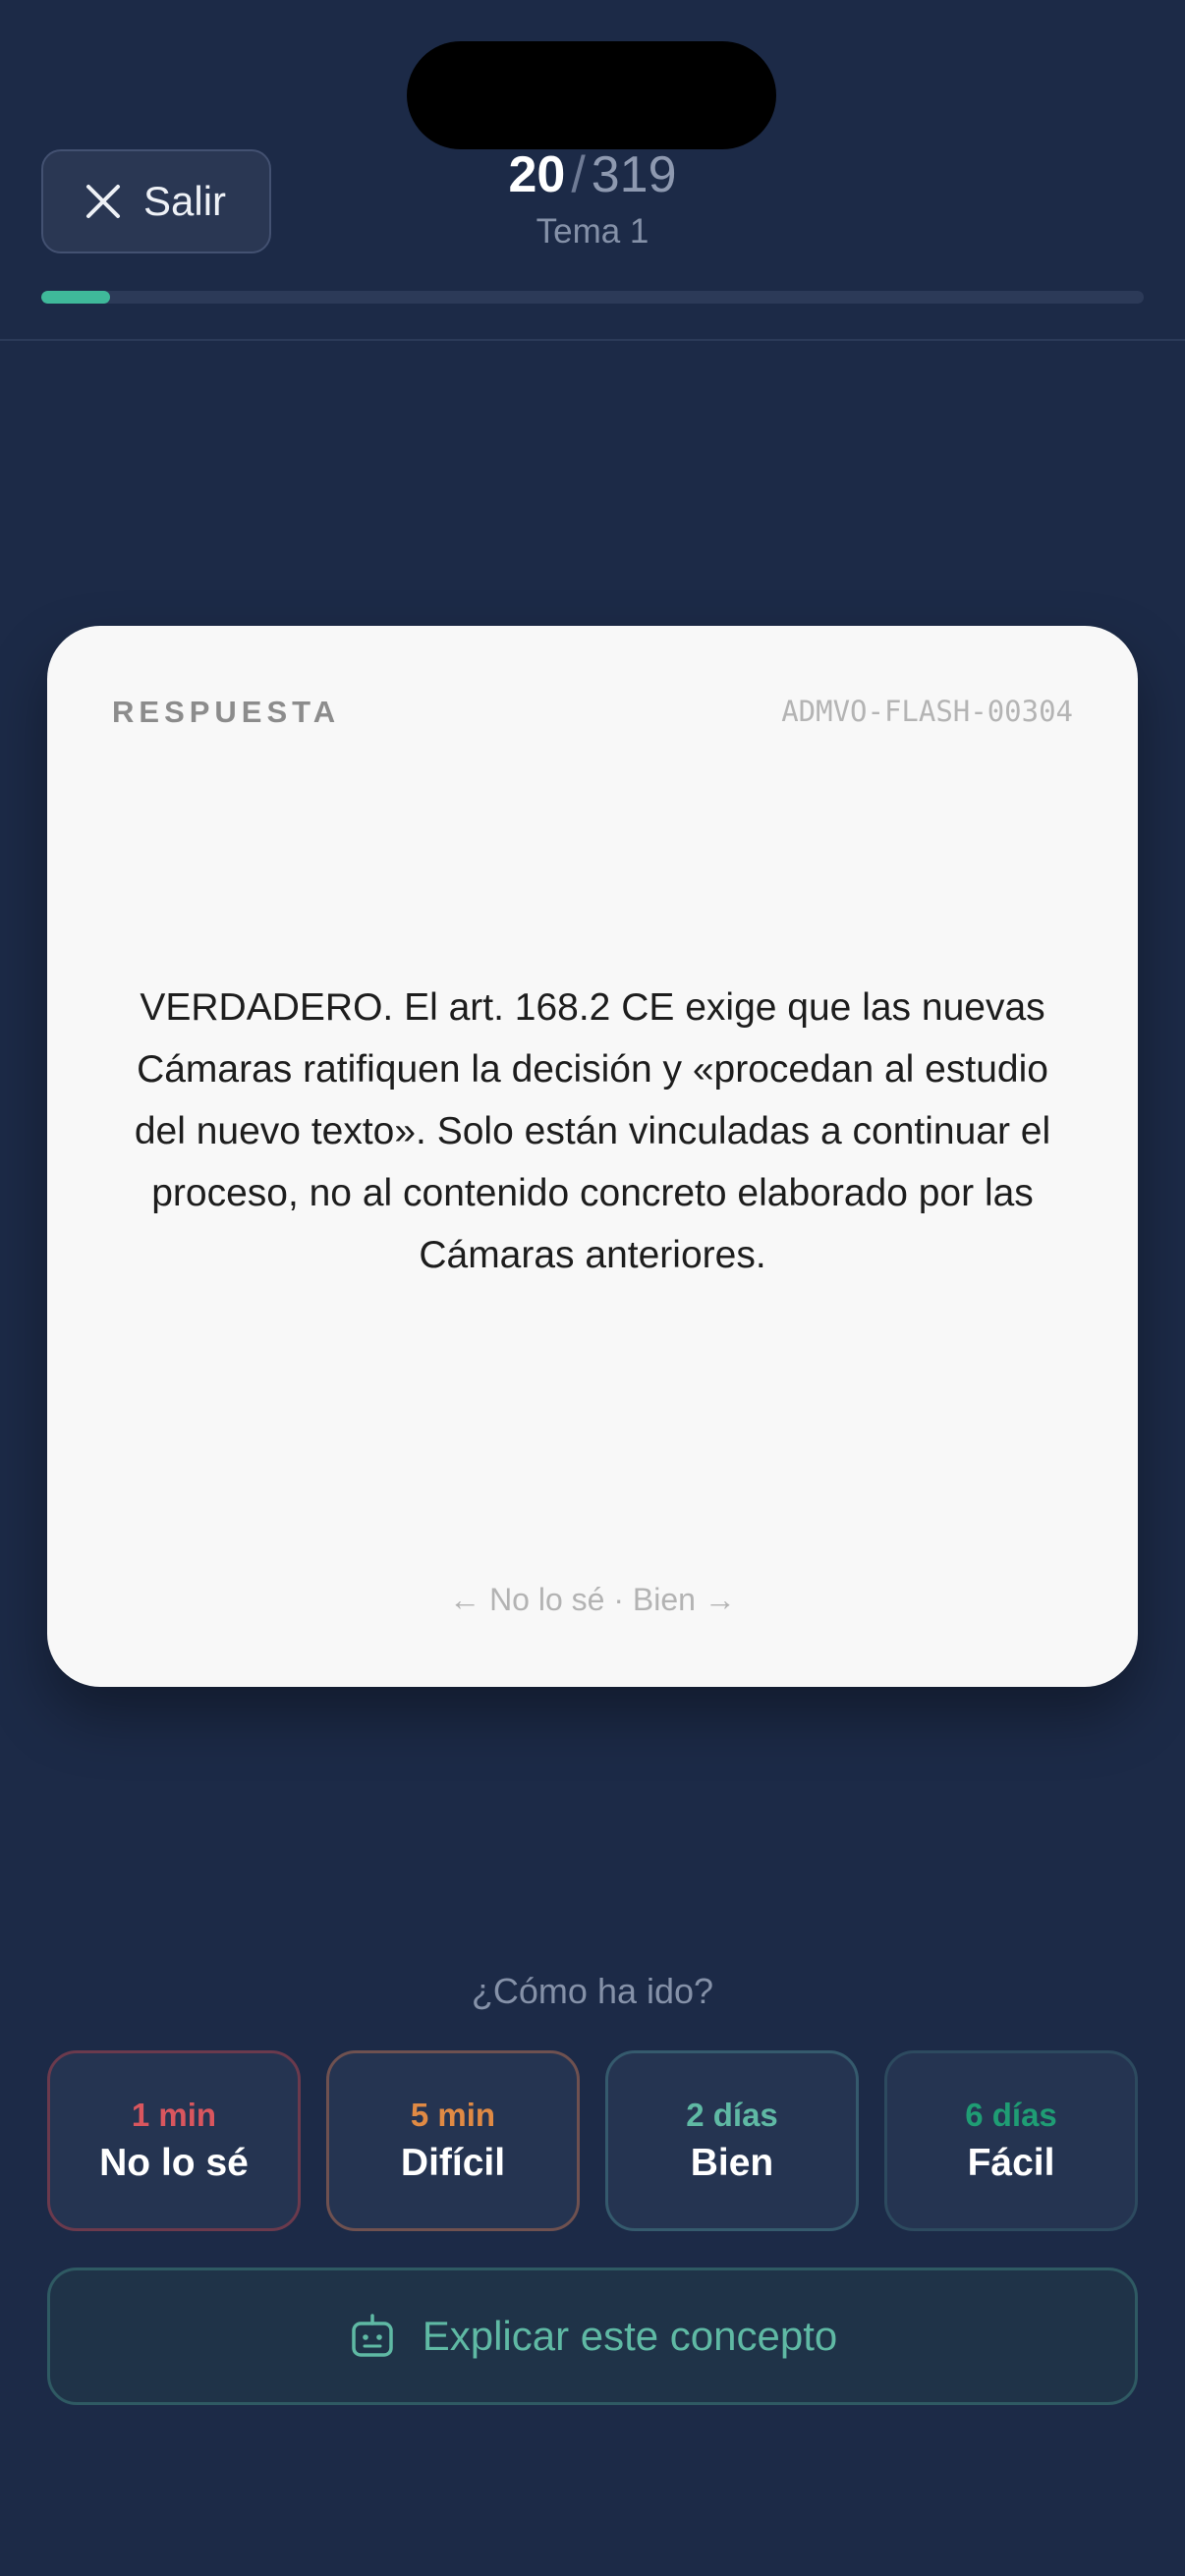 The height and width of the screenshot is (2576, 1185). What do you see at coordinates (453, 2115) in the screenshot?
I see `rate-interval: 5 min` at bounding box center [453, 2115].